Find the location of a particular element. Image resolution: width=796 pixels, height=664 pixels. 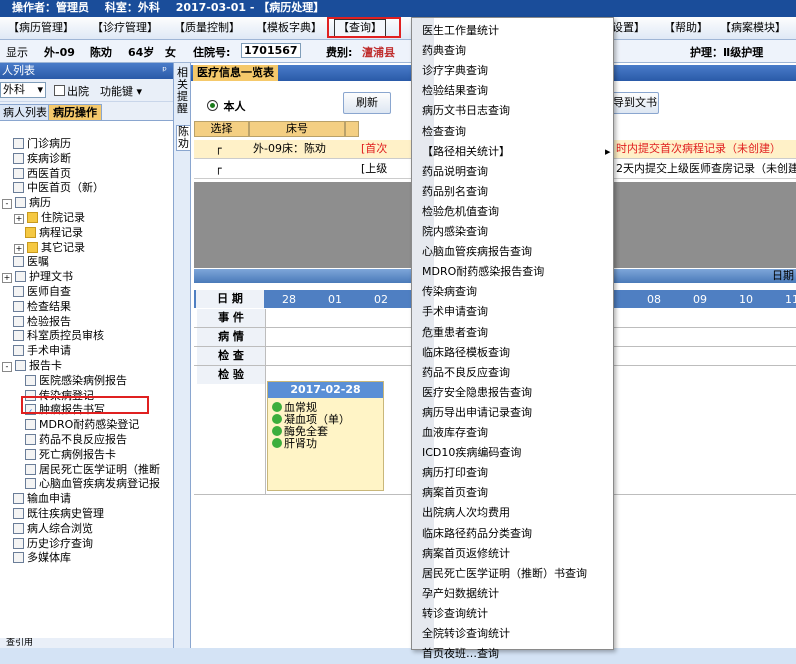

tree-item: 疾病诊断 is located at coordinates (36, 159).